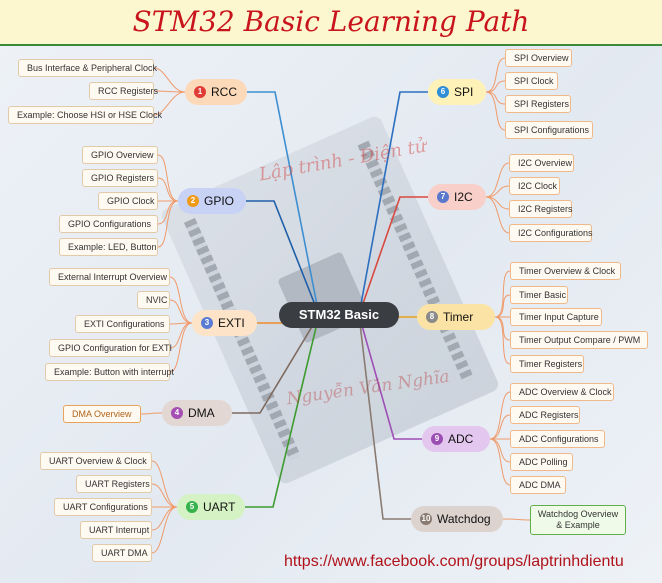  I want to click on leaf-i2c-4: I2C Configurations, so click(551, 233).